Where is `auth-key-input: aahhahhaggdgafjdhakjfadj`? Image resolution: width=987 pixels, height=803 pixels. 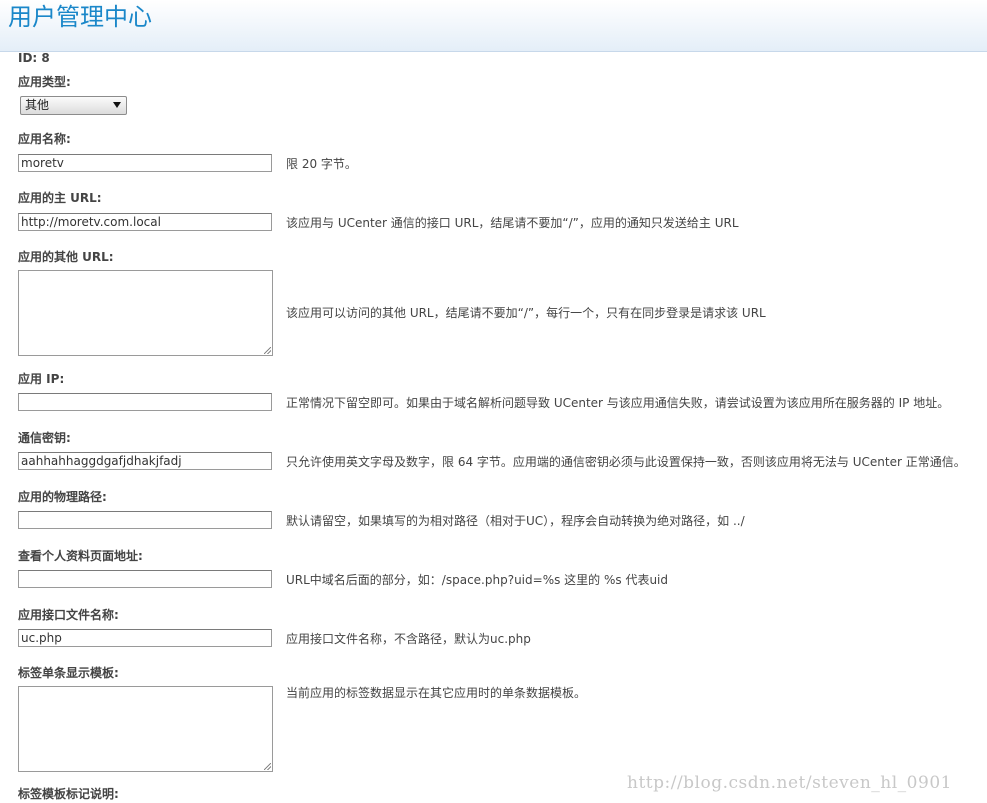 auth-key-input: aahhahhaggdgafjdhakjfadj is located at coordinates (145, 461).